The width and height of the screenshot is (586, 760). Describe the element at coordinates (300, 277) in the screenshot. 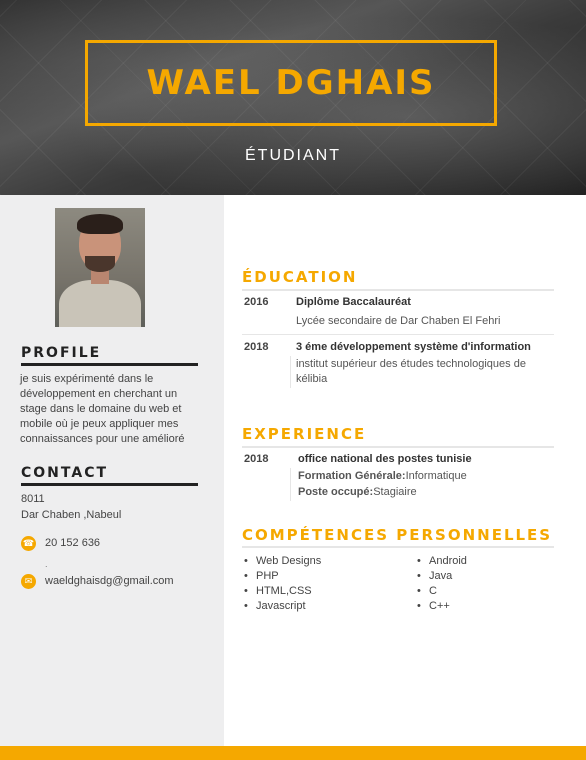

I see `education-heading: ÉDUCATION` at that location.